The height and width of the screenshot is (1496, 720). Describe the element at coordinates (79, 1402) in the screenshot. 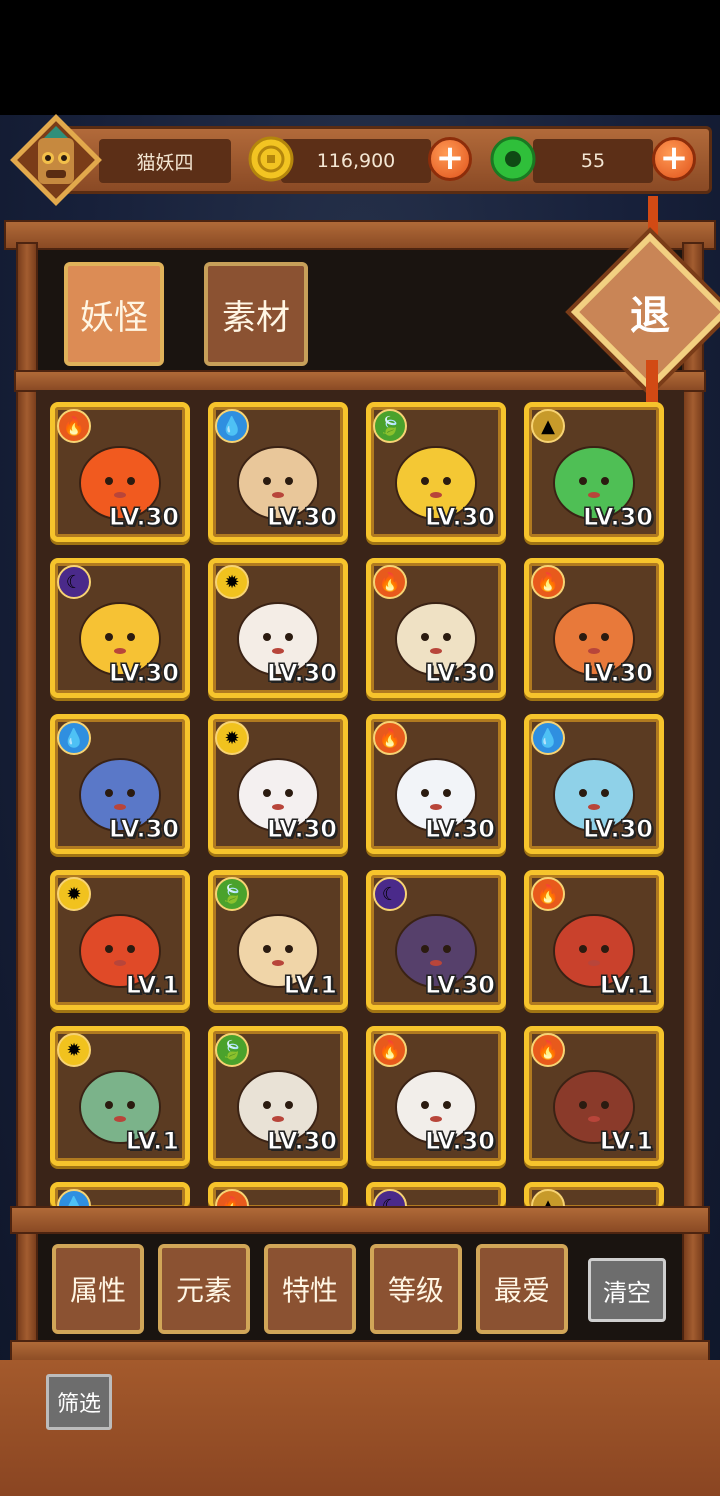

I see `screen-button: 筛选` at that location.